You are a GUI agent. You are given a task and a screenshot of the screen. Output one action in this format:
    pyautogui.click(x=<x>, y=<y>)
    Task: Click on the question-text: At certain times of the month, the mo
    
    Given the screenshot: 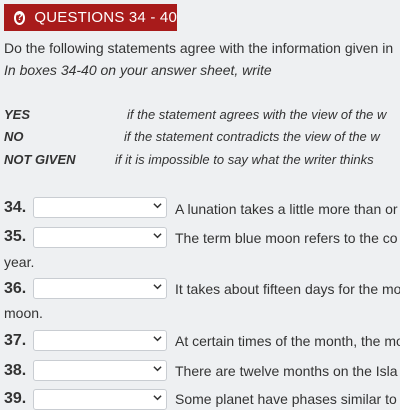 What is the action you would take?
    pyautogui.click(x=287, y=341)
    